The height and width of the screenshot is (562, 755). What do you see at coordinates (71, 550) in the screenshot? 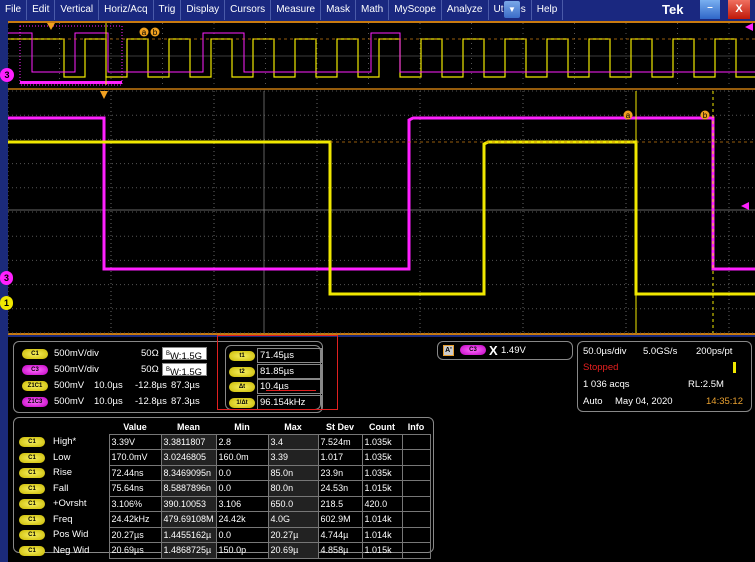
I see `measurement-name: Neg Wid` at bounding box center [71, 550].